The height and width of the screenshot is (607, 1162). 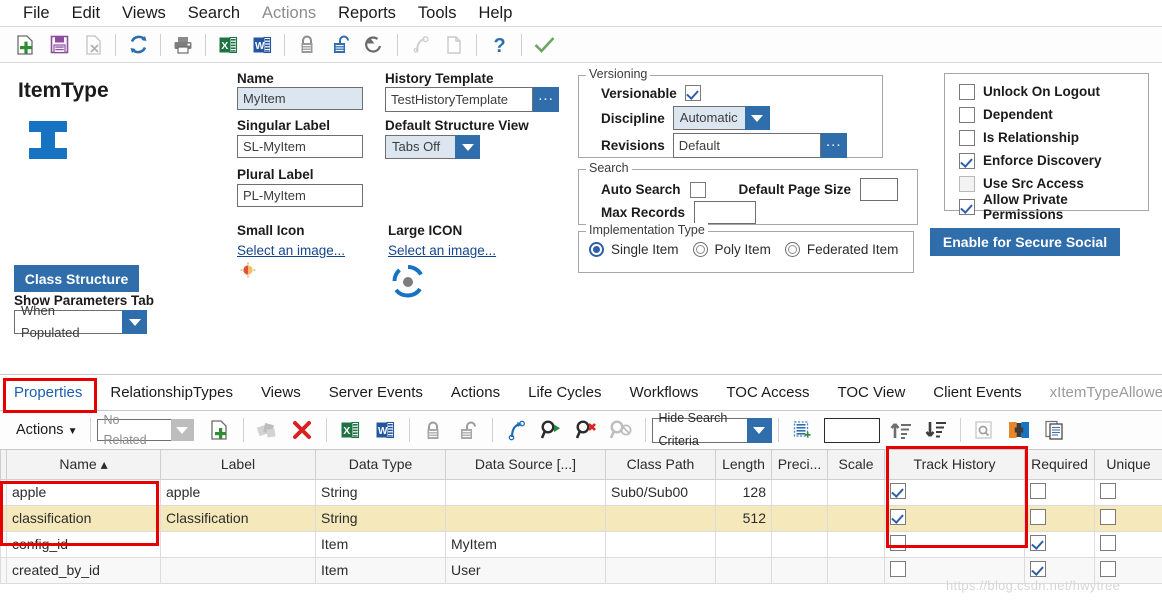 I want to click on sort-descending-icon, so click(x=936, y=430).